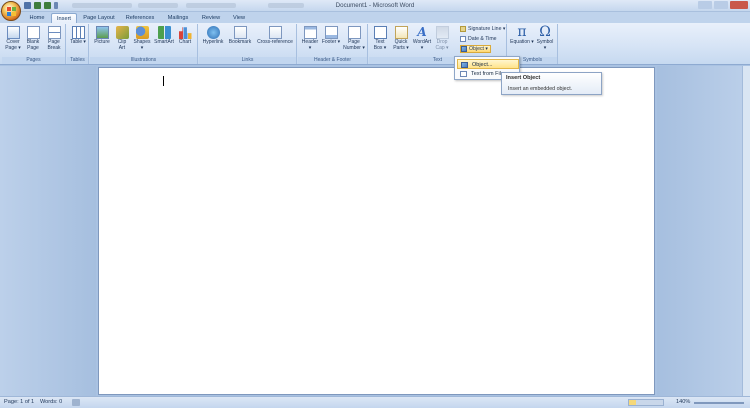 The height and width of the screenshot is (408, 750). I want to click on group-tables: Table ▾ Tables, so click(78, 44).